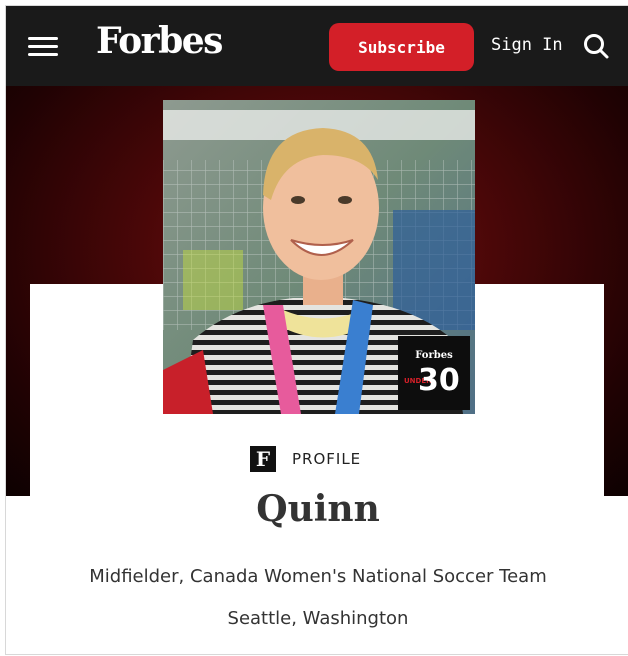 Image resolution: width=628 pixels, height=656 pixels. What do you see at coordinates (401, 47) in the screenshot?
I see `subscribe-button: Subscribe` at bounding box center [401, 47].